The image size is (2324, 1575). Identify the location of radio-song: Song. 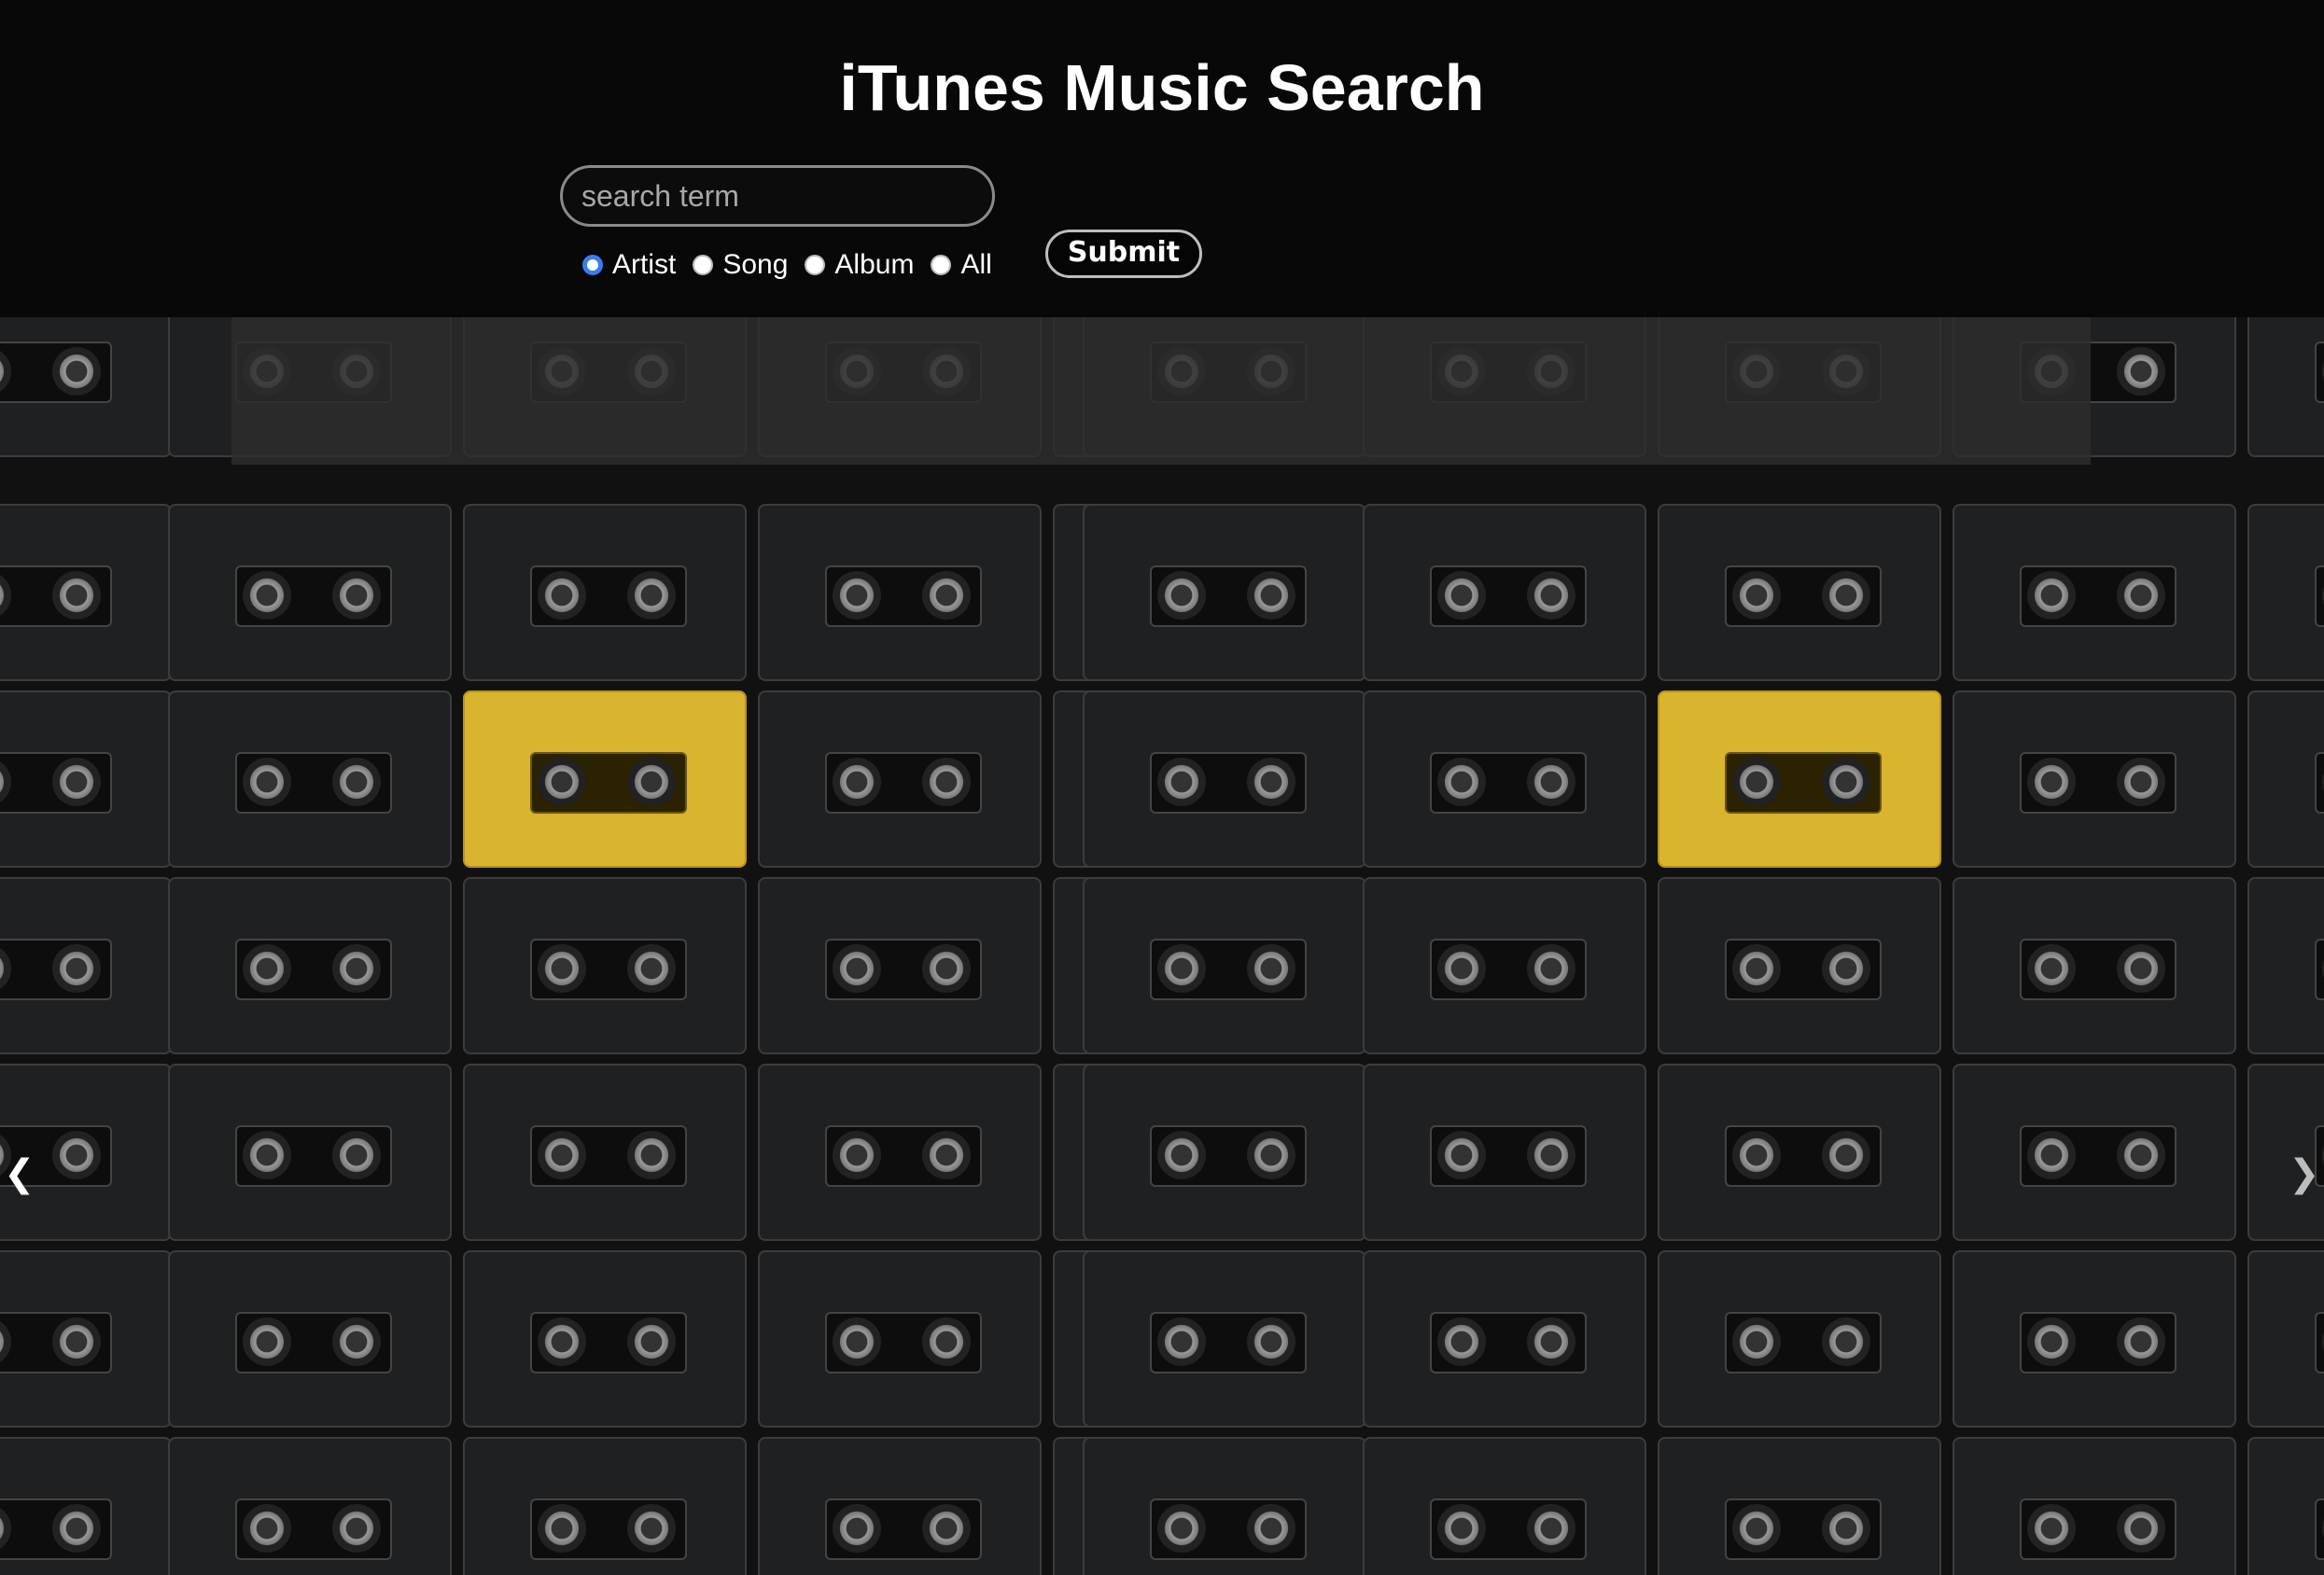
(740, 265).